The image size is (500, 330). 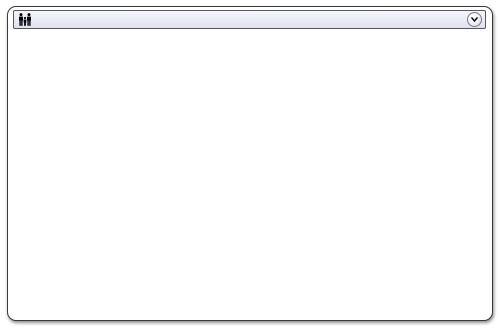 I want to click on chevron-down-icon, so click(x=474, y=19).